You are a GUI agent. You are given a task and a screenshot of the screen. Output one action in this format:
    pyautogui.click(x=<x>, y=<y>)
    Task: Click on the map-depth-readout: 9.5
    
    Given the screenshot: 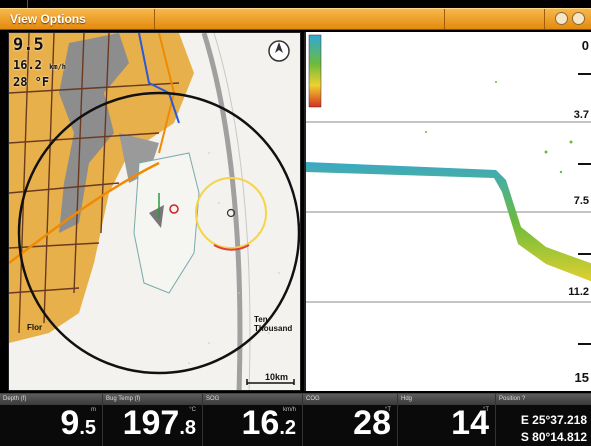 What is the action you would take?
    pyautogui.click(x=28, y=45)
    